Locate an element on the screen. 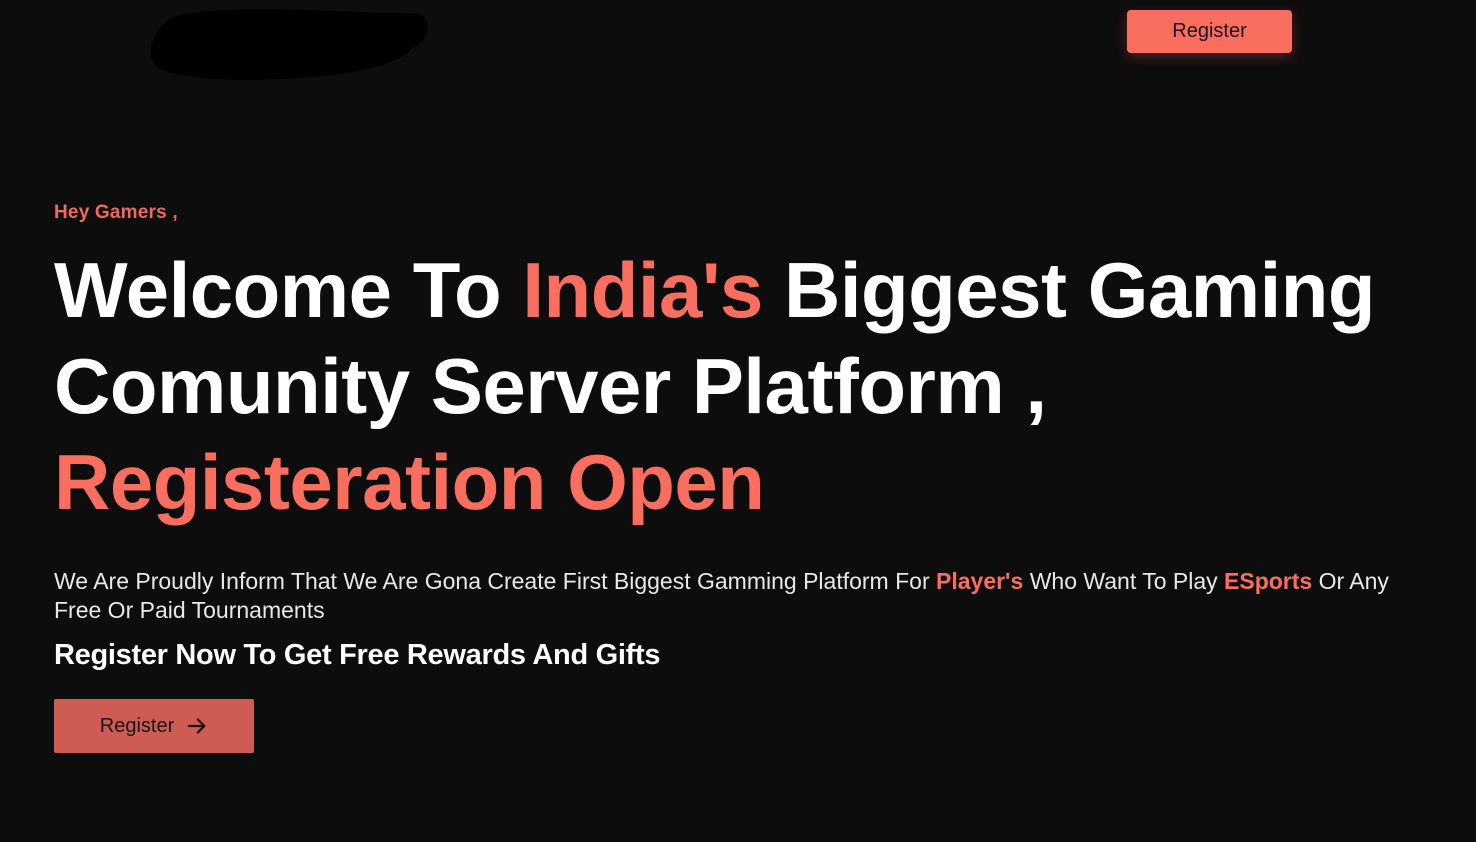 This screenshot has height=842, width=1476. arrow-right-icon is located at coordinates (197, 726).